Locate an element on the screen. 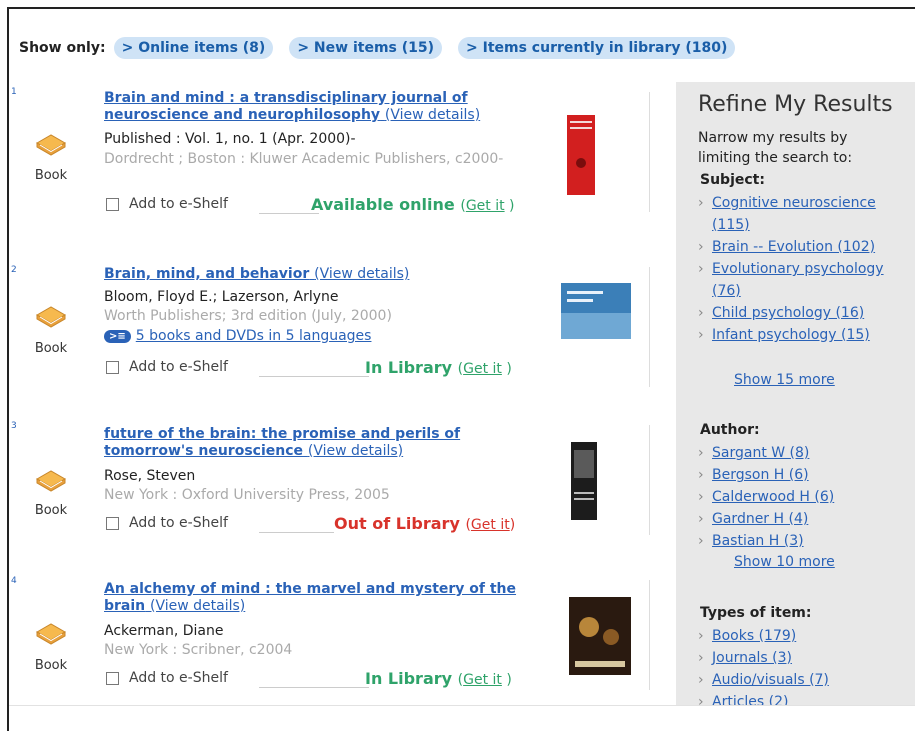 The width and height of the screenshot is (917, 731). facet-item: › Calderwood H (6) is located at coordinates (805, 497).